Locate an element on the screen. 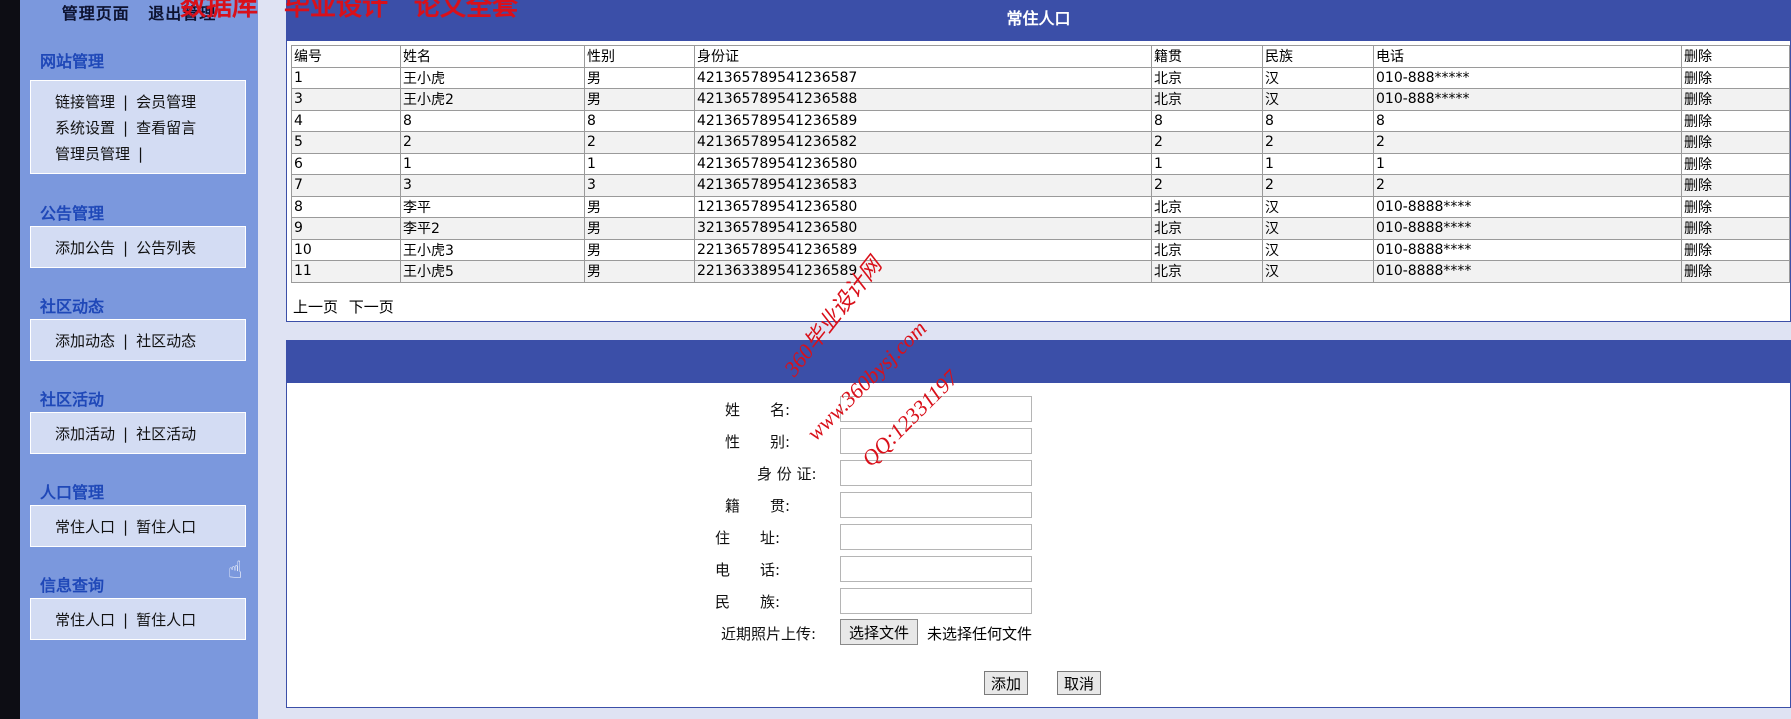 The height and width of the screenshot is (719, 1791). section-box-query: 常住人口 | 暂住人口 is located at coordinates (138, 619).